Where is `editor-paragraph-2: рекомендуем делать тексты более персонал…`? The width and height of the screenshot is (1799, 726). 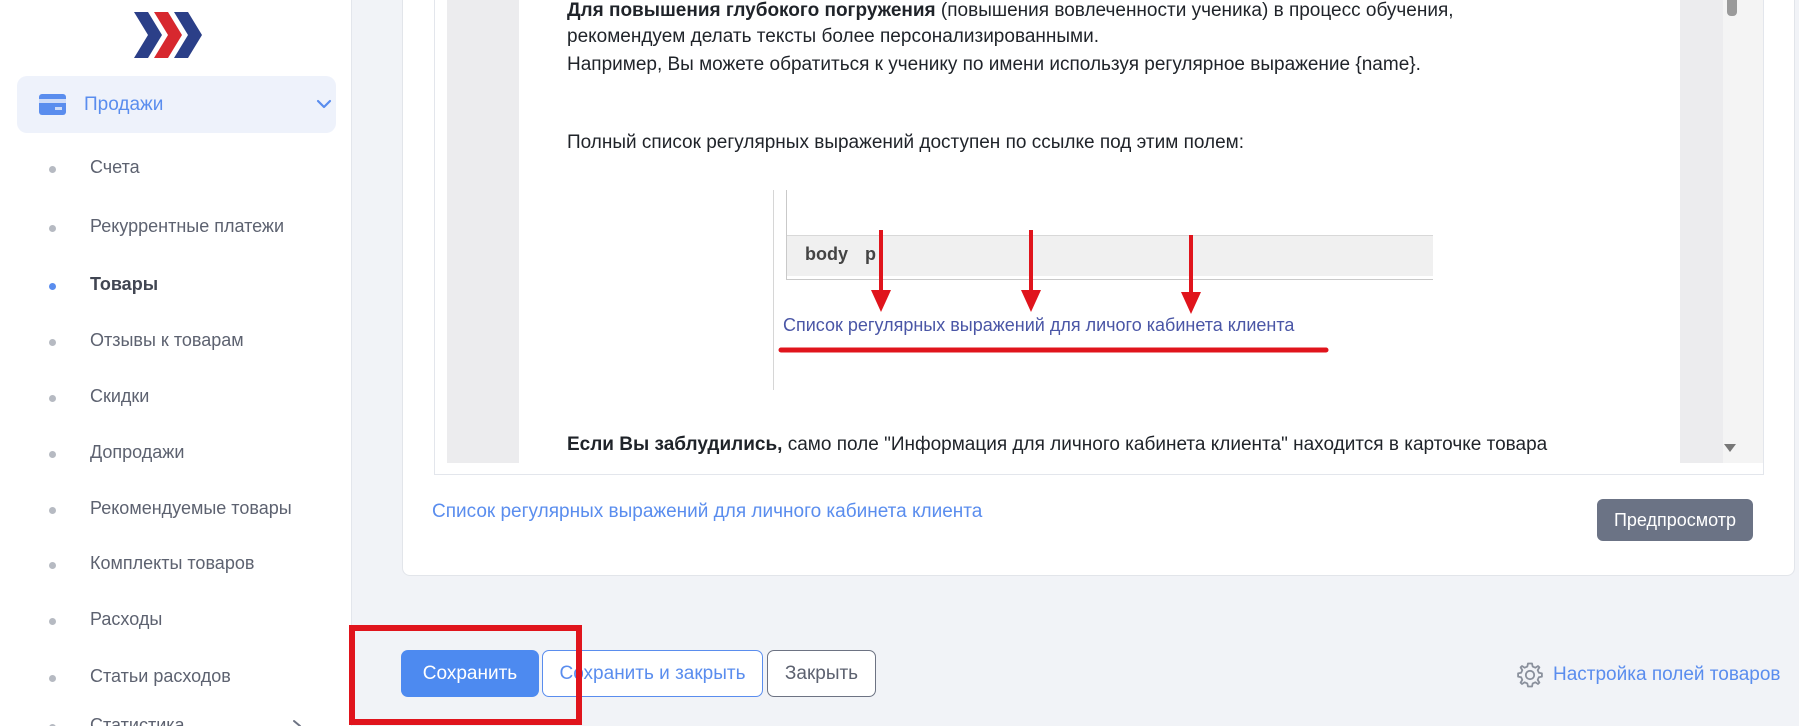 editor-paragraph-2: рекомендуем делать тексты более персонал… is located at coordinates (833, 36).